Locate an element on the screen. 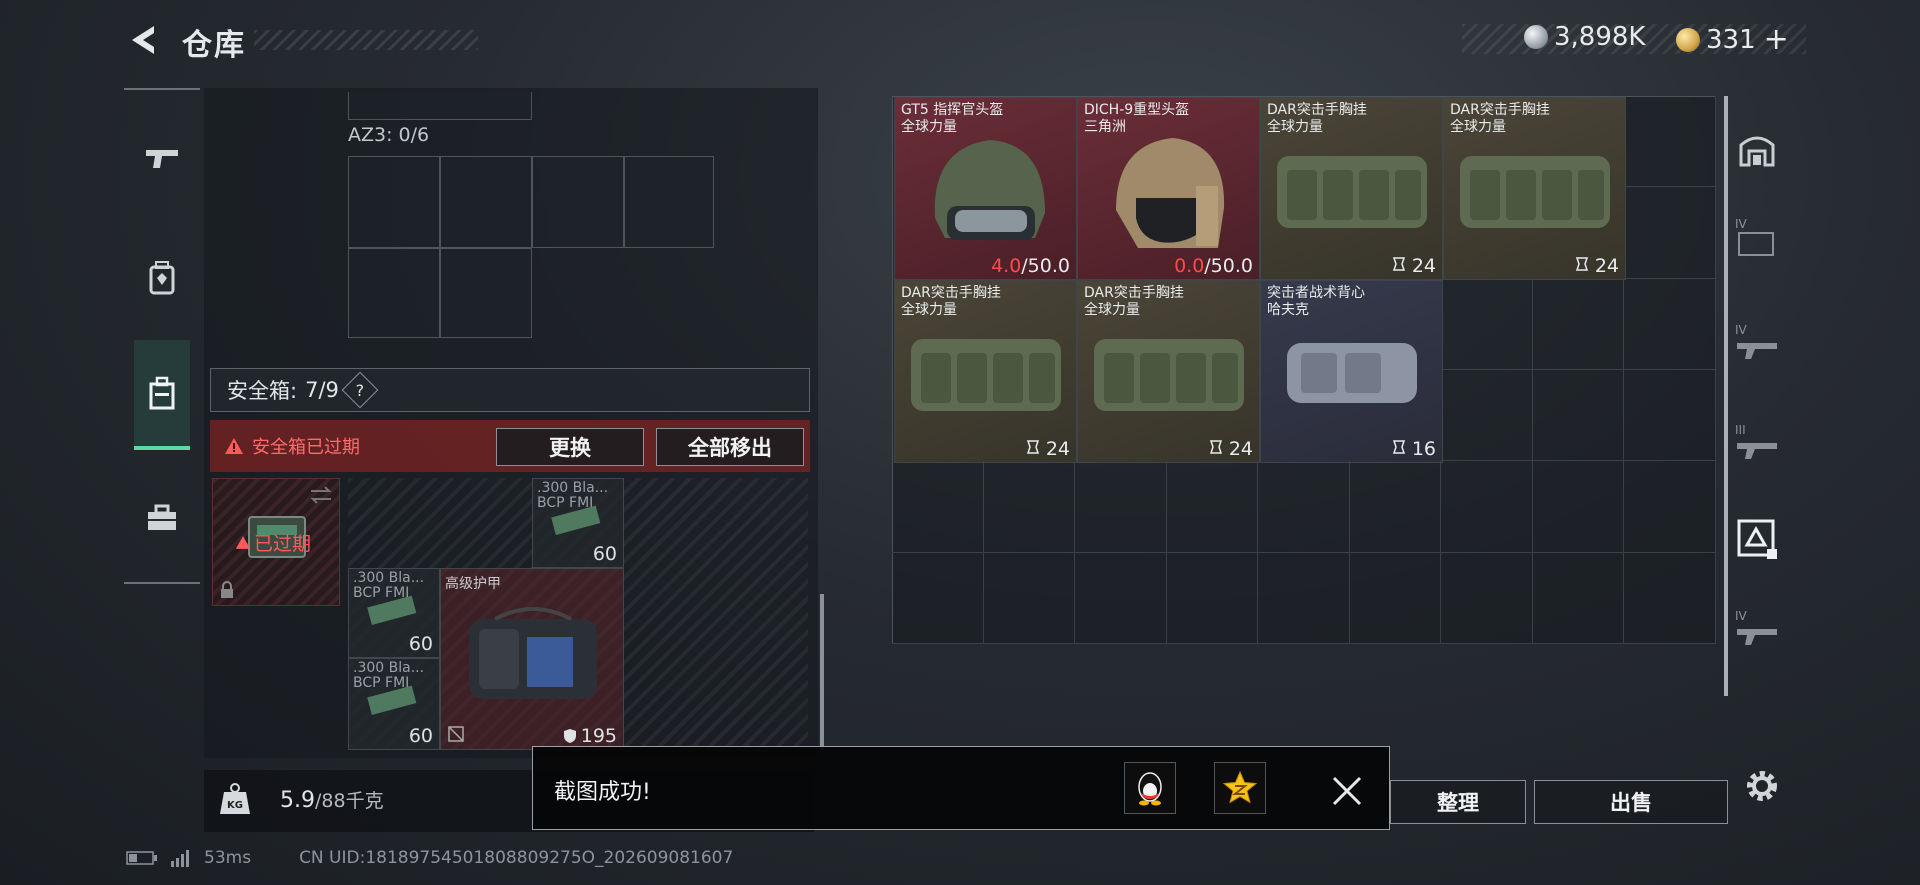  pistol-icon is located at coordinates (162, 159).